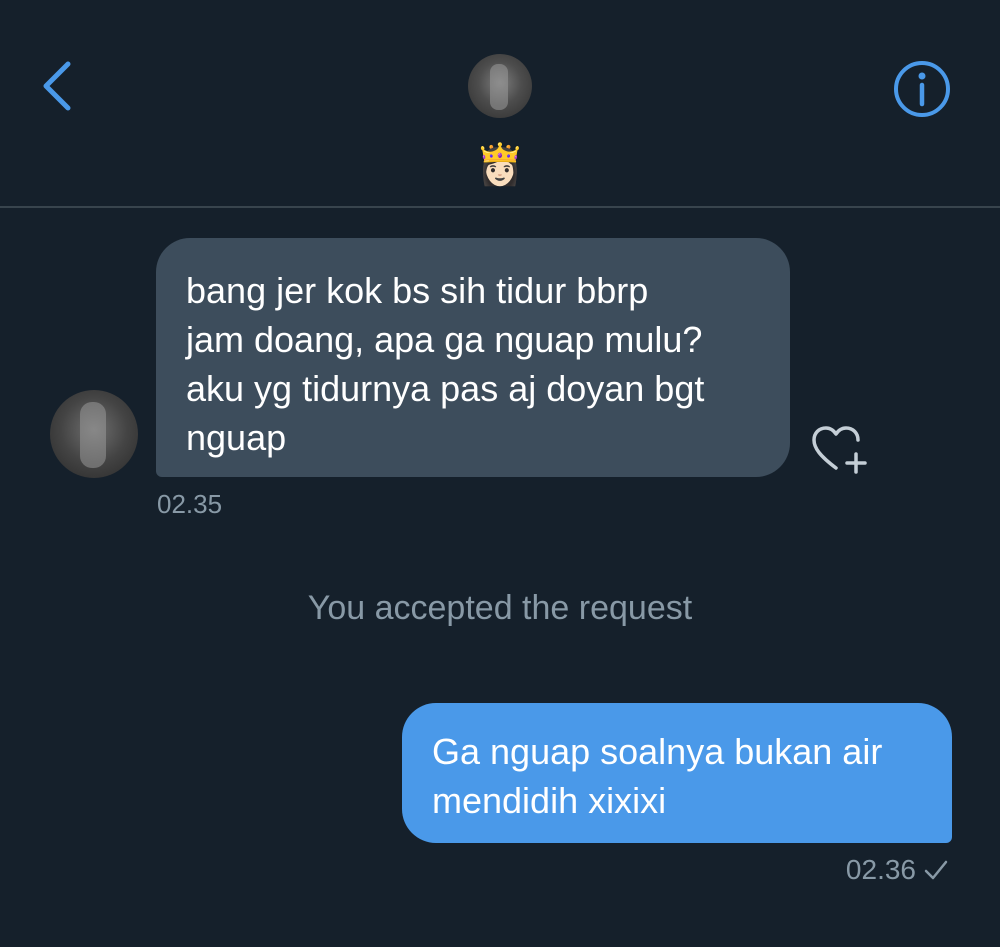 Image resolution: width=1000 pixels, height=947 pixels. What do you see at coordinates (500, 165) in the screenshot?
I see `contact-name: 👸🏻` at bounding box center [500, 165].